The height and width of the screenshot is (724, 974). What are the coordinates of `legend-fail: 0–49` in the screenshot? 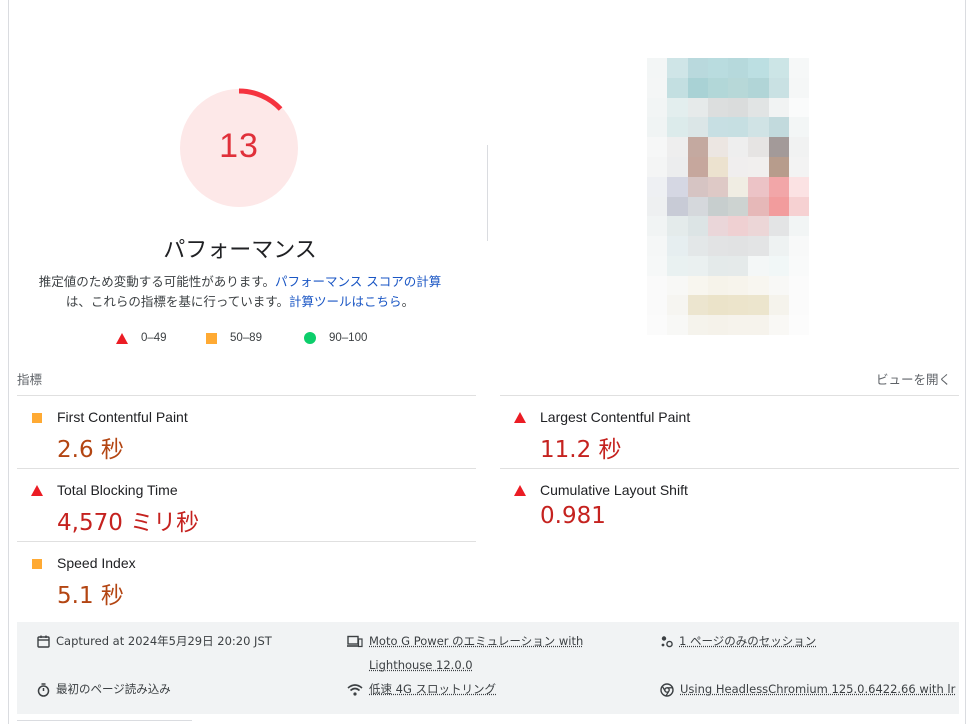 It's located at (141, 338).